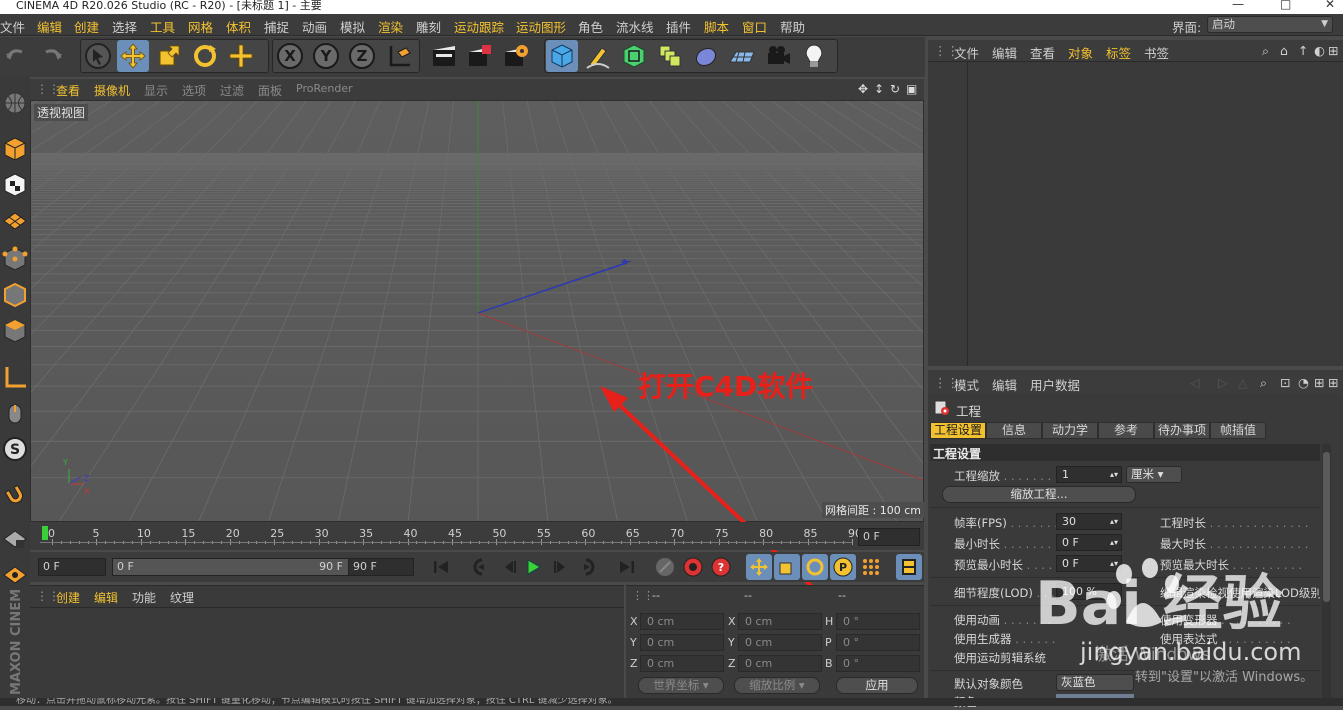 This screenshot has height=710, width=1343. I want to click on menu-window: 窗口, so click(754, 26).